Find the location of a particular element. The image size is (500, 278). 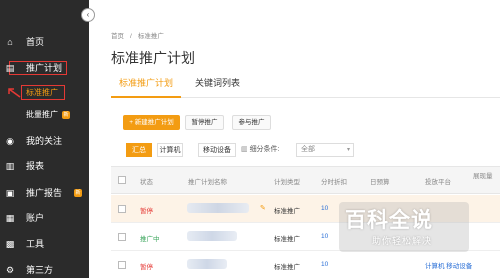

tab-bar: 标准推广计划 关键词列表 is located at coordinates (305, 87).